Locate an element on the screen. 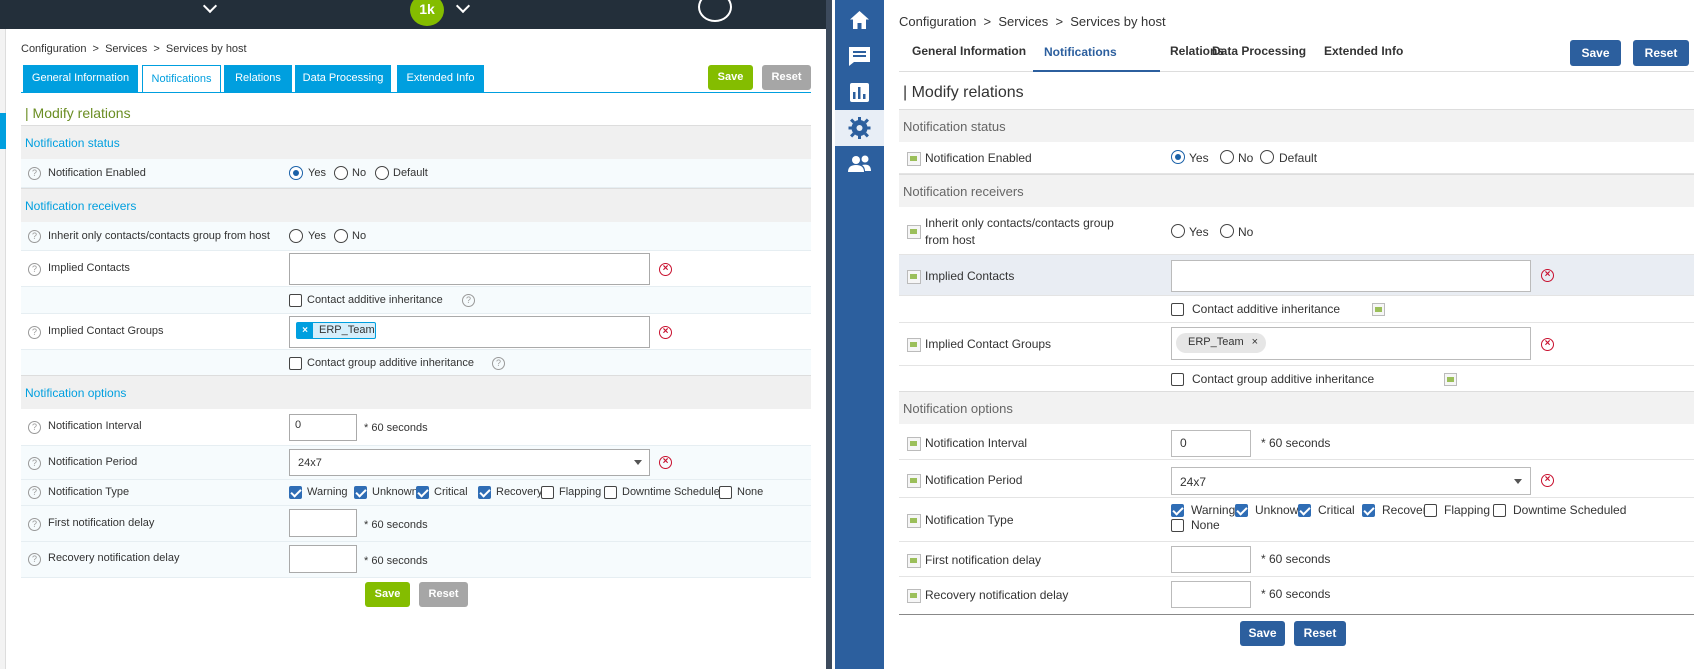 This screenshot has width=1694, height=669. sidebar-item-administration is located at coordinates (859, 164).